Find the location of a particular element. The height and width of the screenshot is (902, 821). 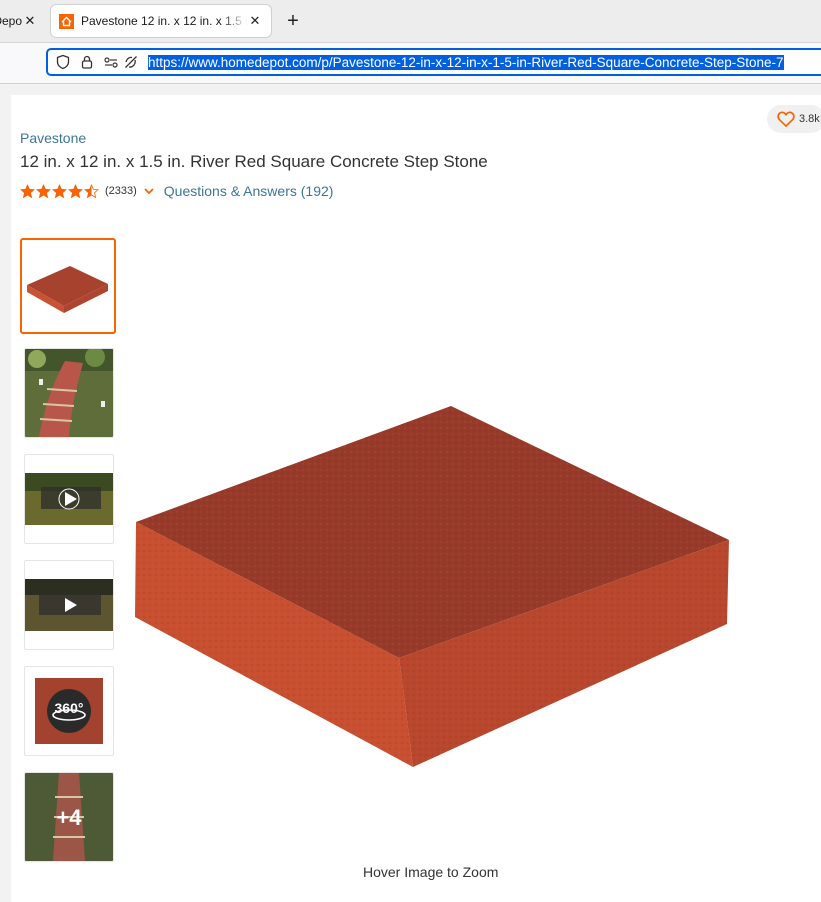

new-tab-button: + is located at coordinates (293, 21).